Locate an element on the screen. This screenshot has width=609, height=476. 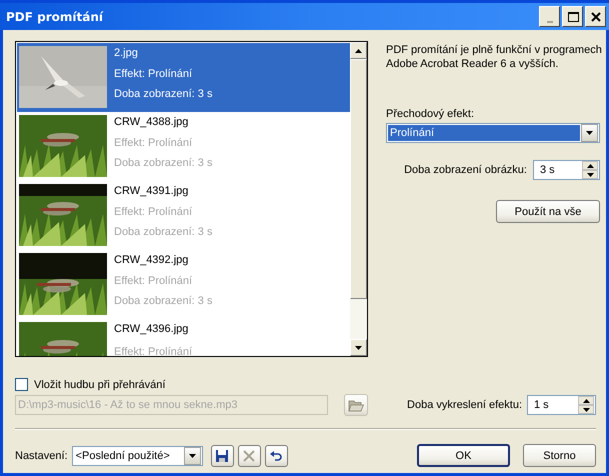
preset-dropdown: <Poslední použité> is located at coordinates (137, 456).